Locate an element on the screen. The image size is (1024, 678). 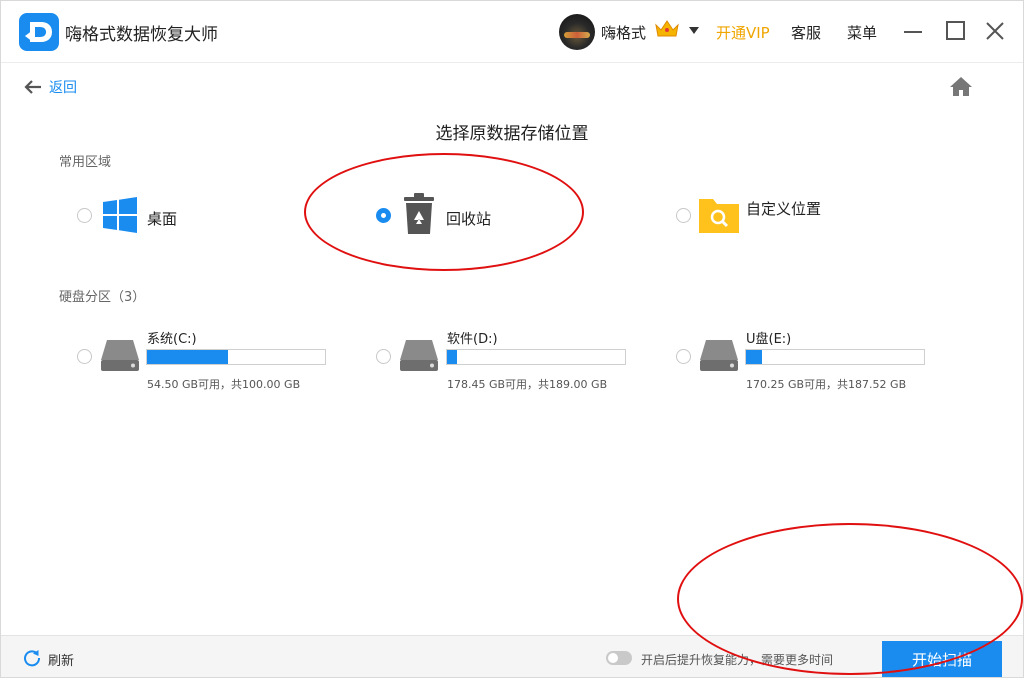
app-logo-icon is located at coordinates (39, 32).